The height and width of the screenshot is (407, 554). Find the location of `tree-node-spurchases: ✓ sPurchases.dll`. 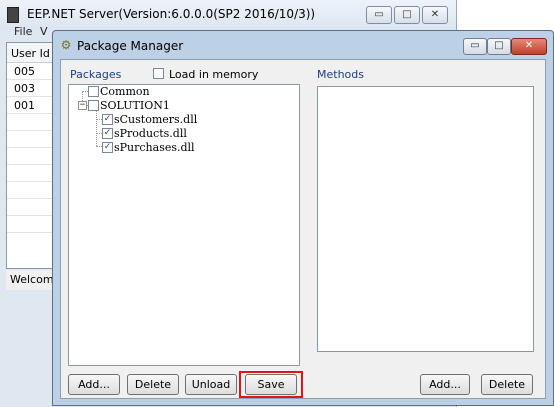

tree-node-spurchases: ✓ sPurchases.dll is located at coordinates (169, 147).